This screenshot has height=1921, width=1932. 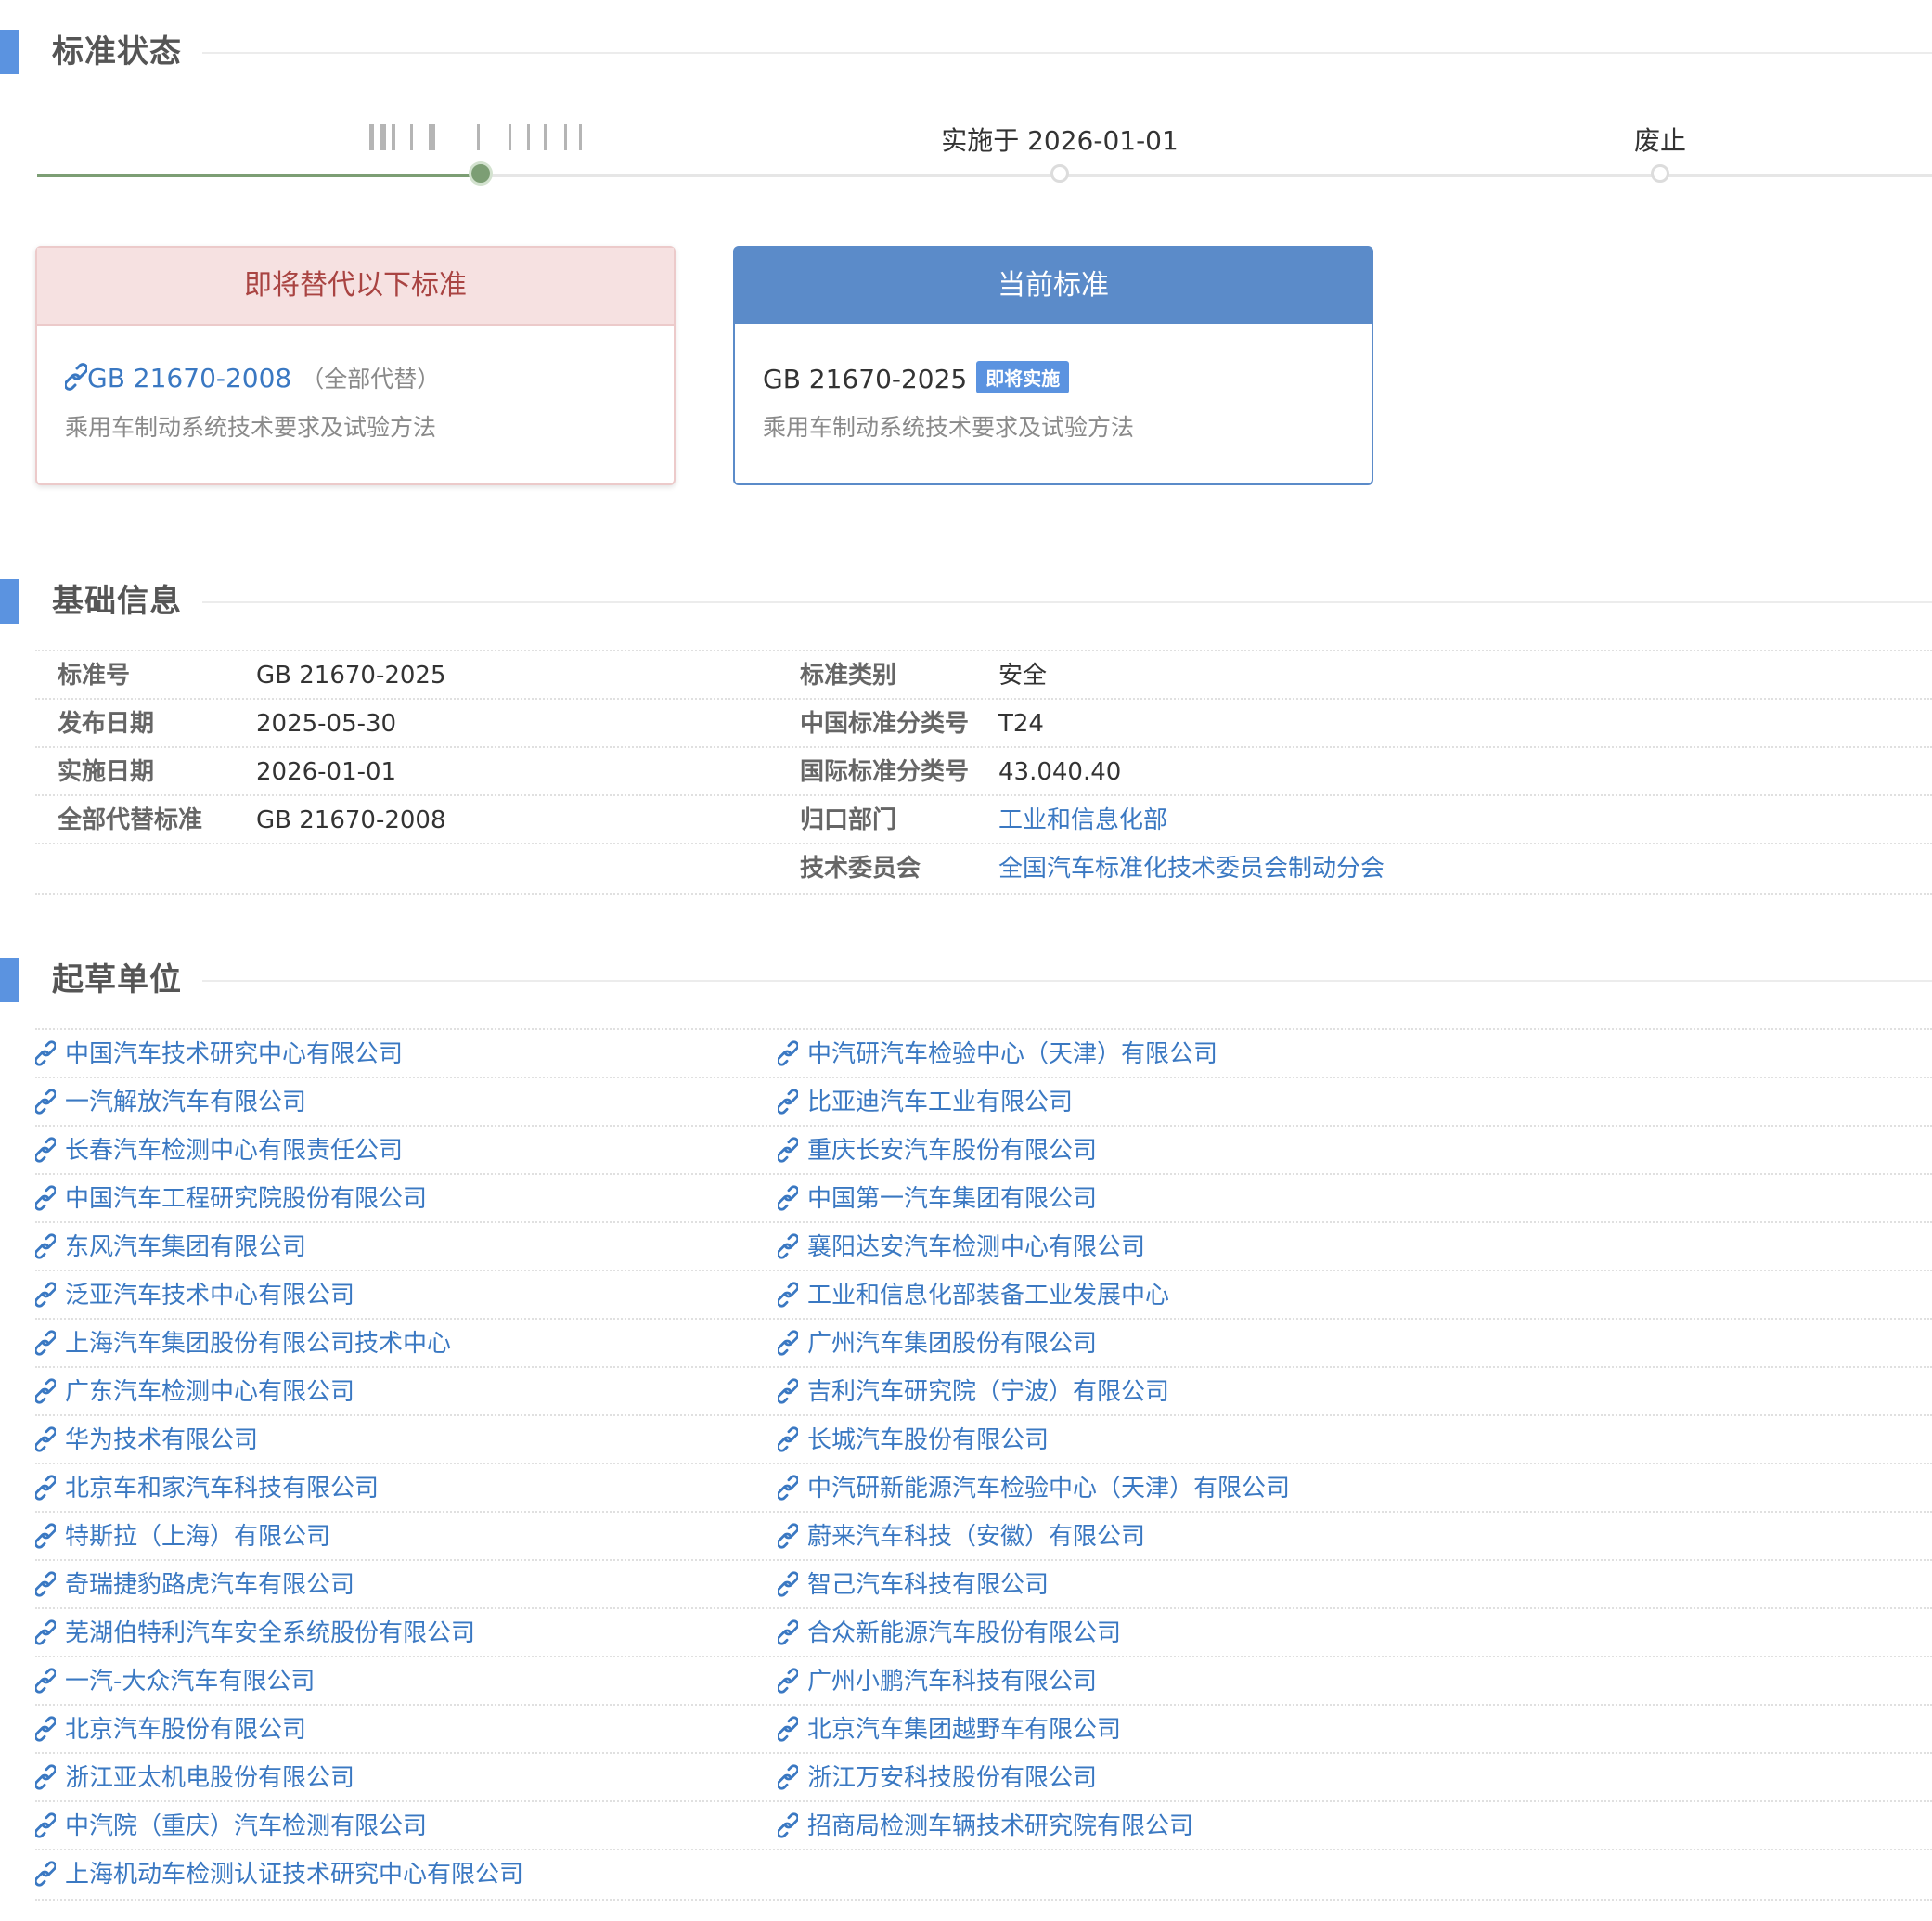 What do you see at coordinates (278, 1874) in the screenshot?
I see `drafter-link: 上海机动车检测认证技术研究中心有限公司` at bounding box center [278, 1874].